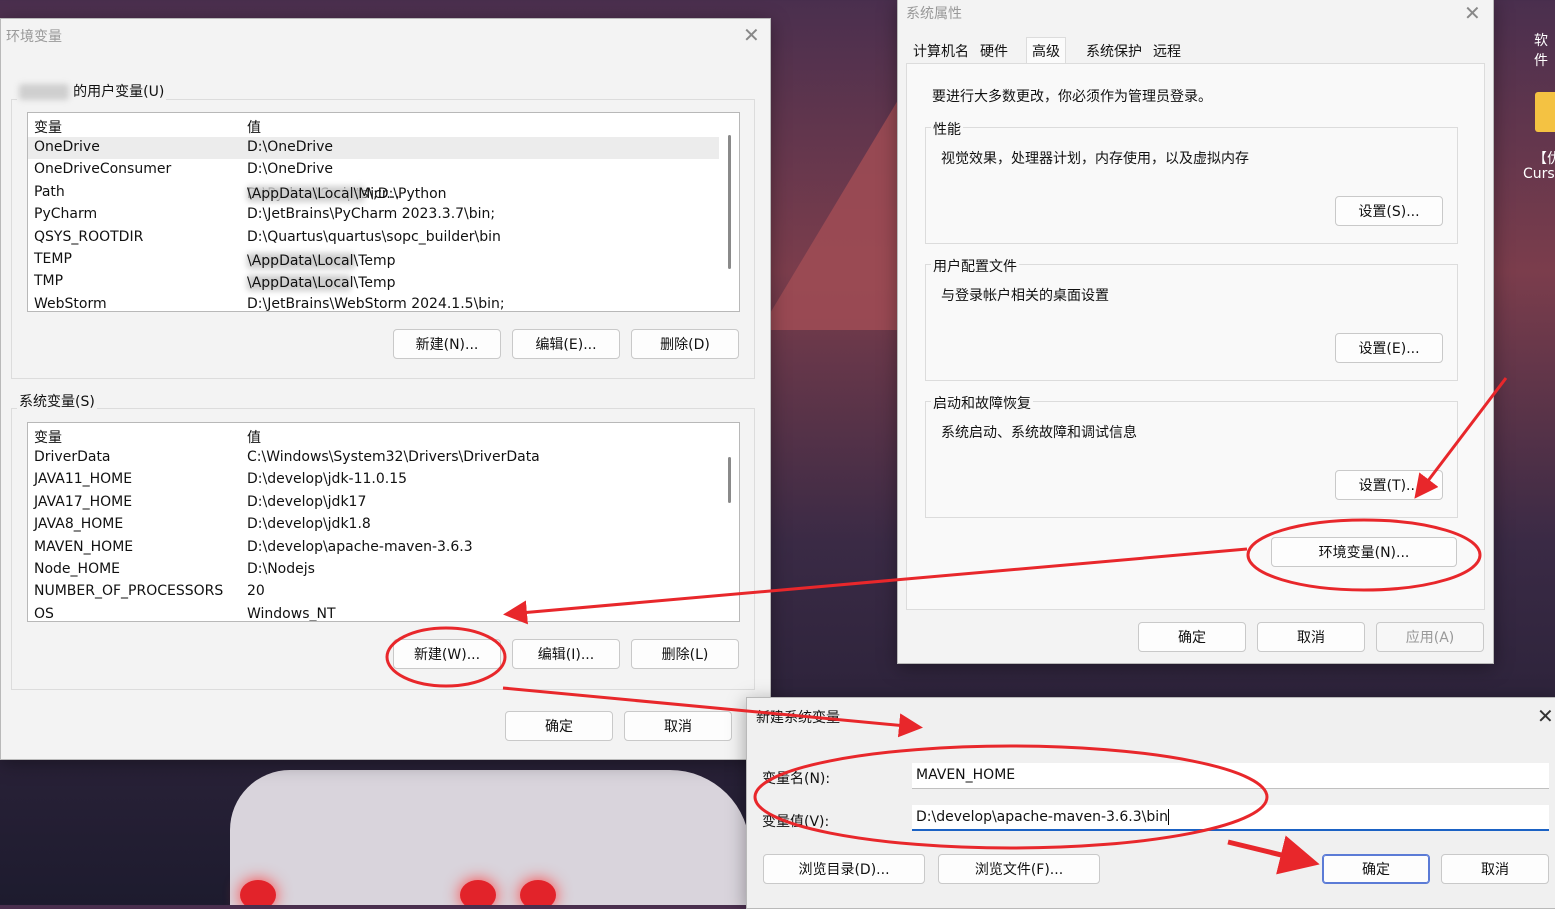  What do you see at coordinates (941, 51) in the screenshot?
I see `tab-computer-name: 计算机名` at bounding box center [941, 51].